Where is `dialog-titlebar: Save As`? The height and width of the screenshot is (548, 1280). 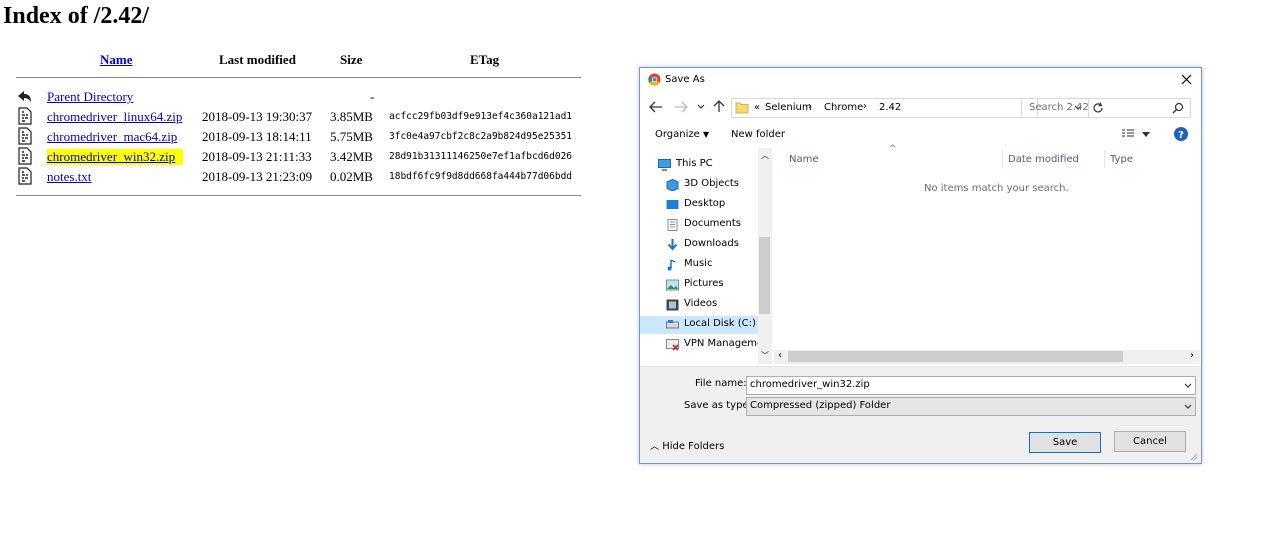 dialog-titlebar: Save As is located at coordinates (920, 80).